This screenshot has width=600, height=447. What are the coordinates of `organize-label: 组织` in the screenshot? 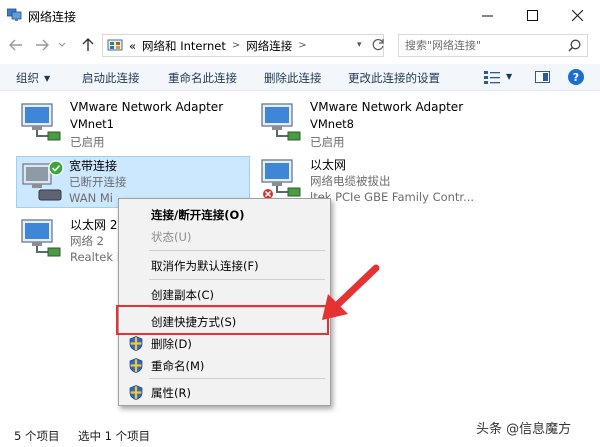 It's located at (27, 78).